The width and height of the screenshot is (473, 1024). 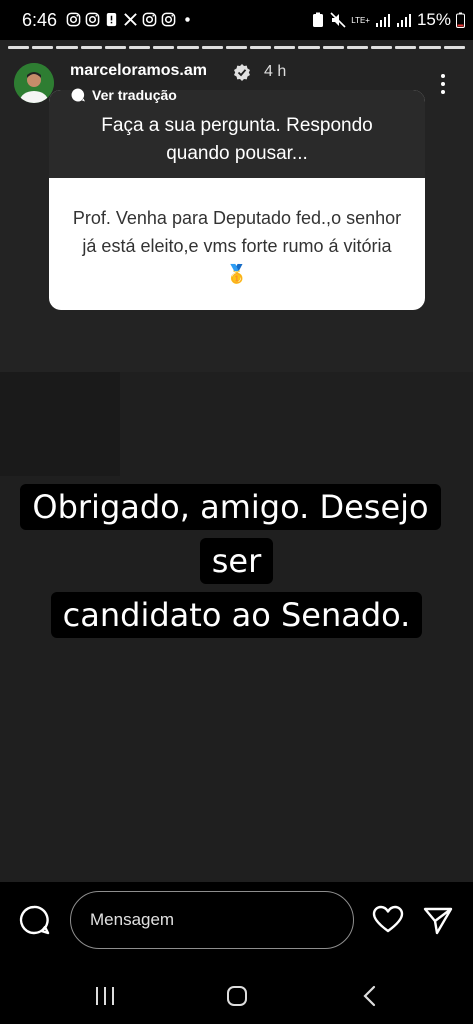 I want to click on back-icon, so click(x=370, y=996).